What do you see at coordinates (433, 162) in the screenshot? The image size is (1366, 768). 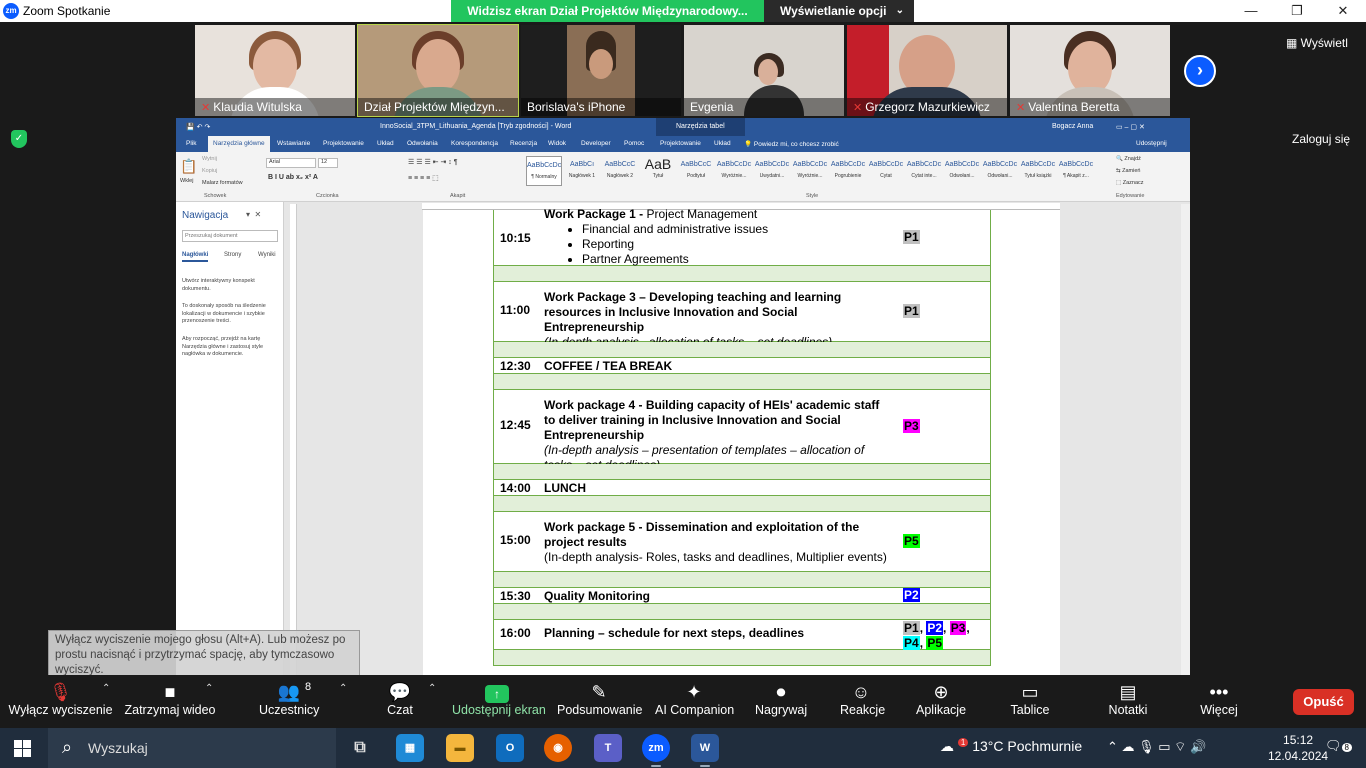 I see `list-icons: ☰ ☰ ☰ ⇤ ⇥ ↕ ¶` at bounding box center [433, 162].